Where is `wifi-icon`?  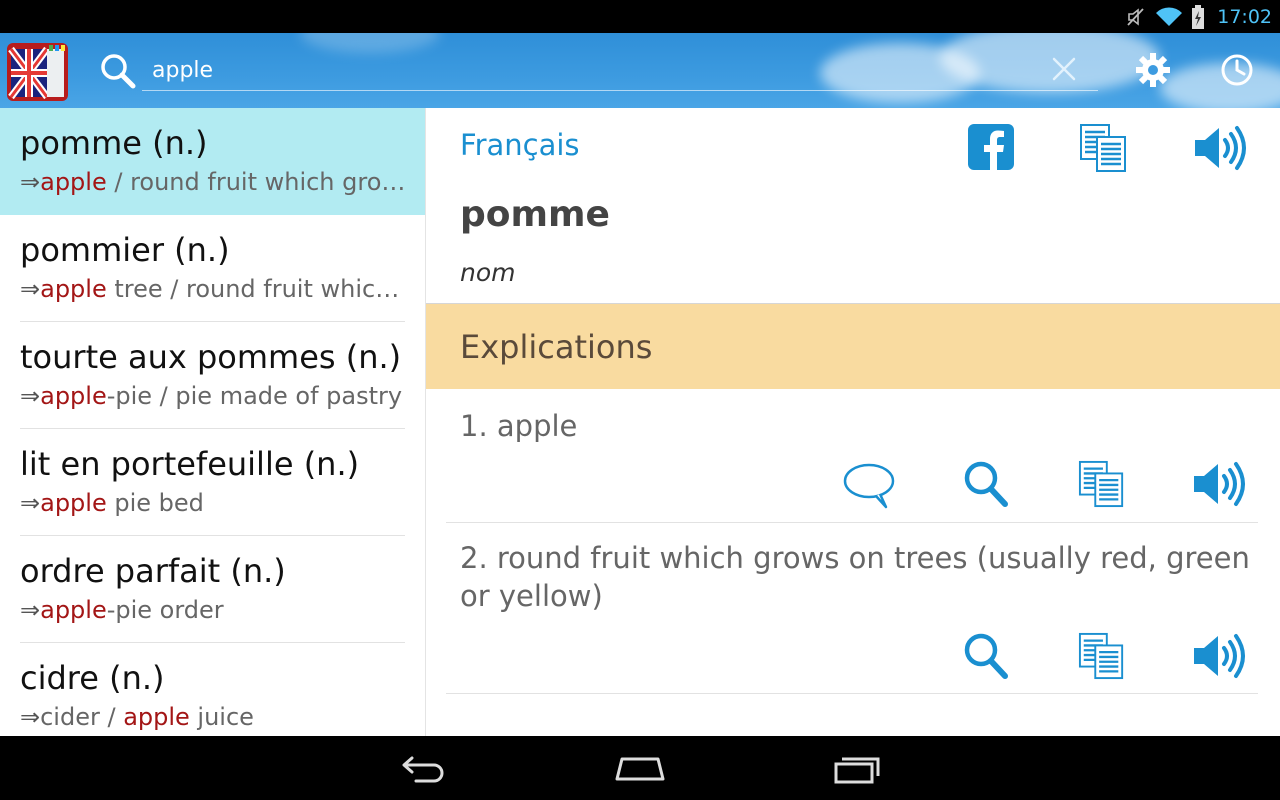 wifi-icon is located at coordinates (1169, 16).